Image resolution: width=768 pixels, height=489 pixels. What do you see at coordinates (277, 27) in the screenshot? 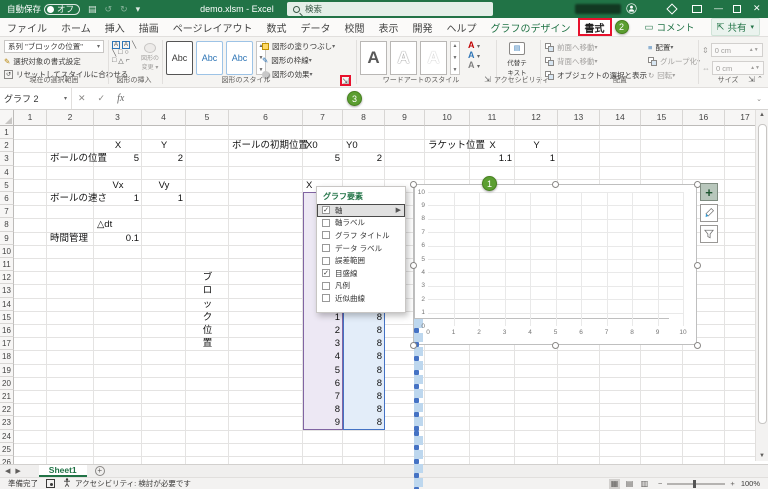
I see `ribbon-tab-数式: 数式` at bounding box center [277, 27].